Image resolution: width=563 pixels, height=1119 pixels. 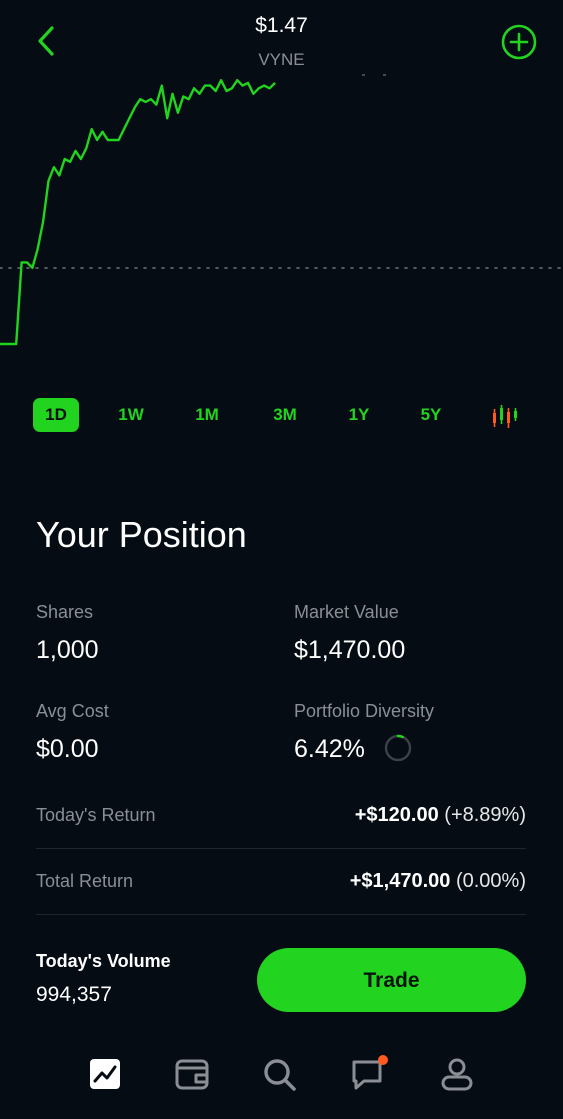 What do you see at coordinates (398, 748) in the screenshot?
I see `diversity-ring-icon` at bounding box center [398, 748].